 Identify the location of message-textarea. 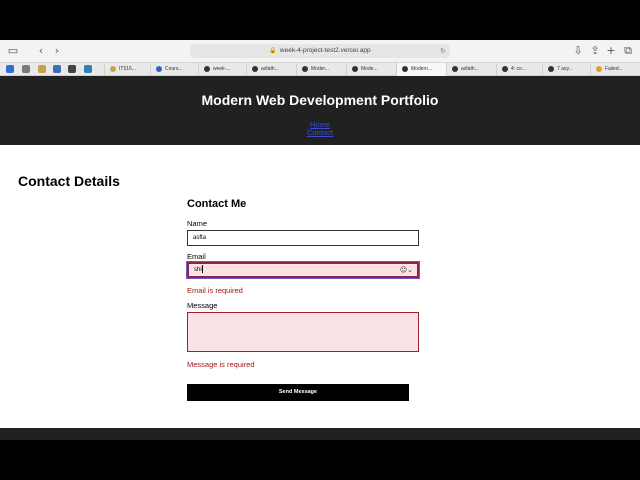
(303, 332).